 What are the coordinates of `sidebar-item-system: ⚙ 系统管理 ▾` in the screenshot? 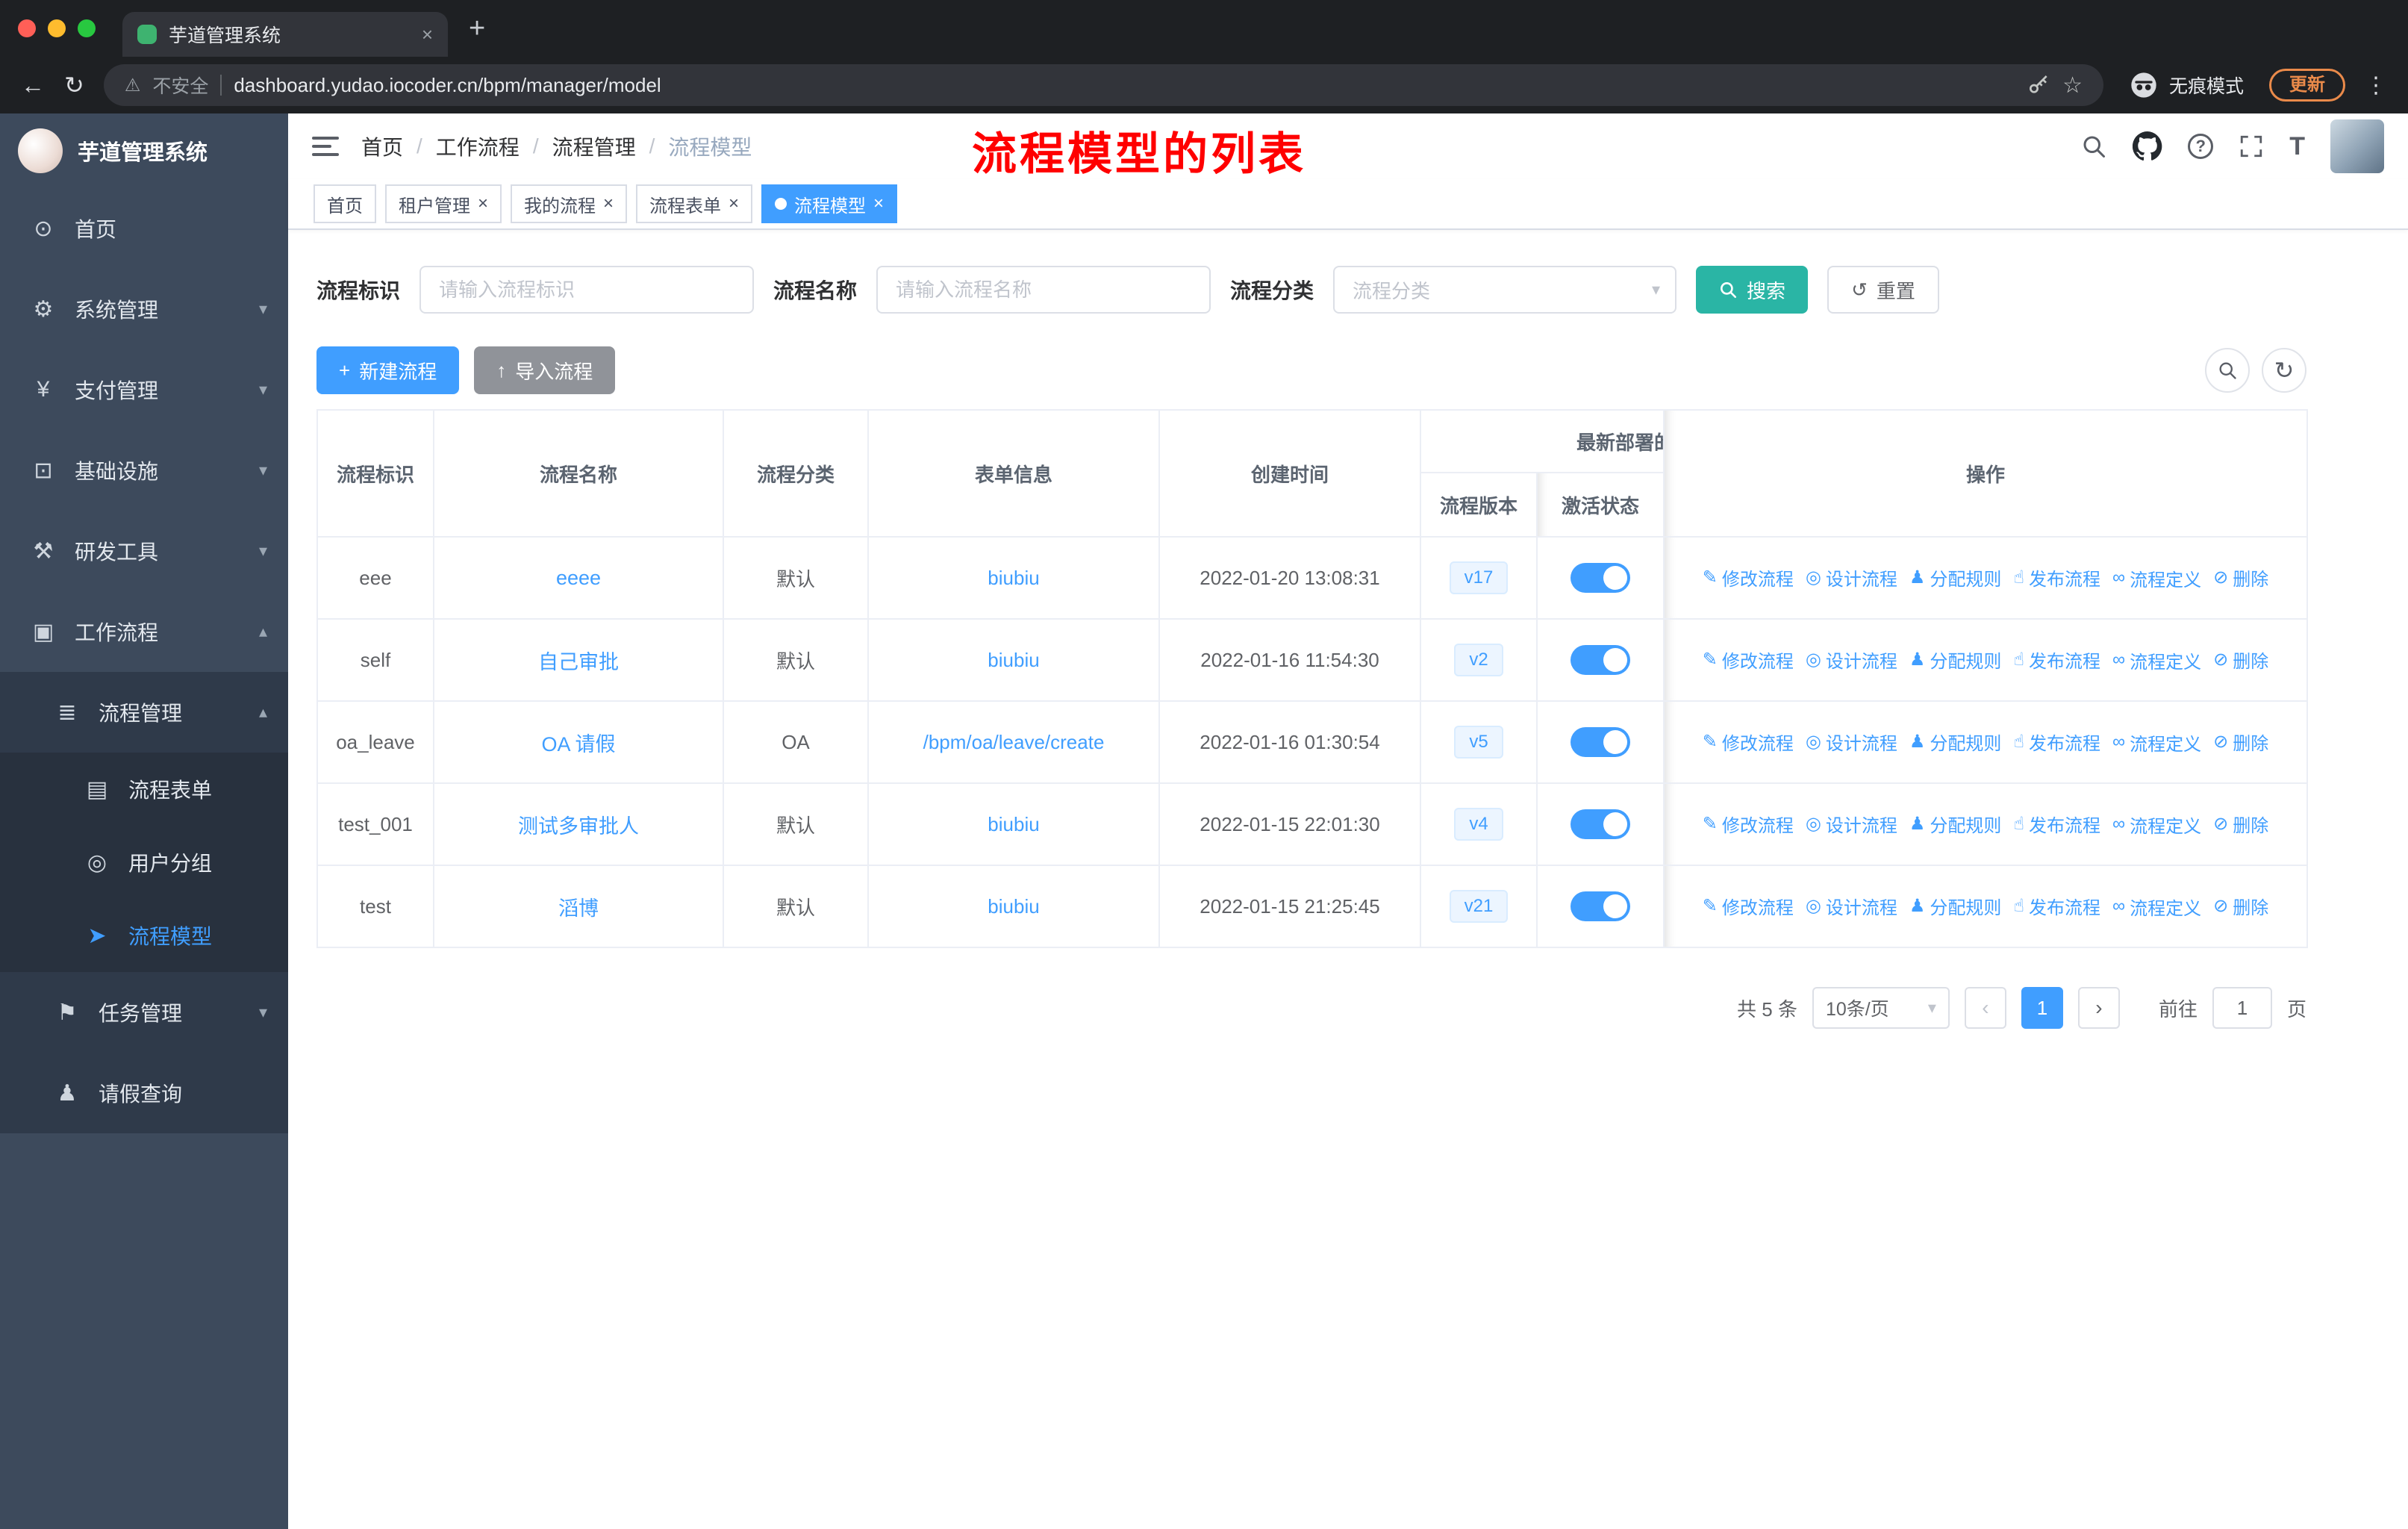 It's located at (144, 309).